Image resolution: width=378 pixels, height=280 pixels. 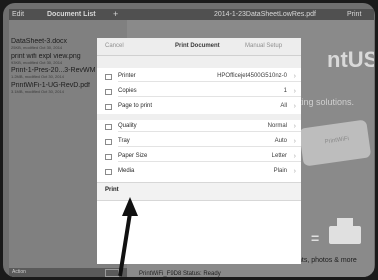 What do you see at coordinates (199, 156) in the screenshot?
I see `paper-size-row: Paper Size Letter ›` at bounding box center [199, 156].